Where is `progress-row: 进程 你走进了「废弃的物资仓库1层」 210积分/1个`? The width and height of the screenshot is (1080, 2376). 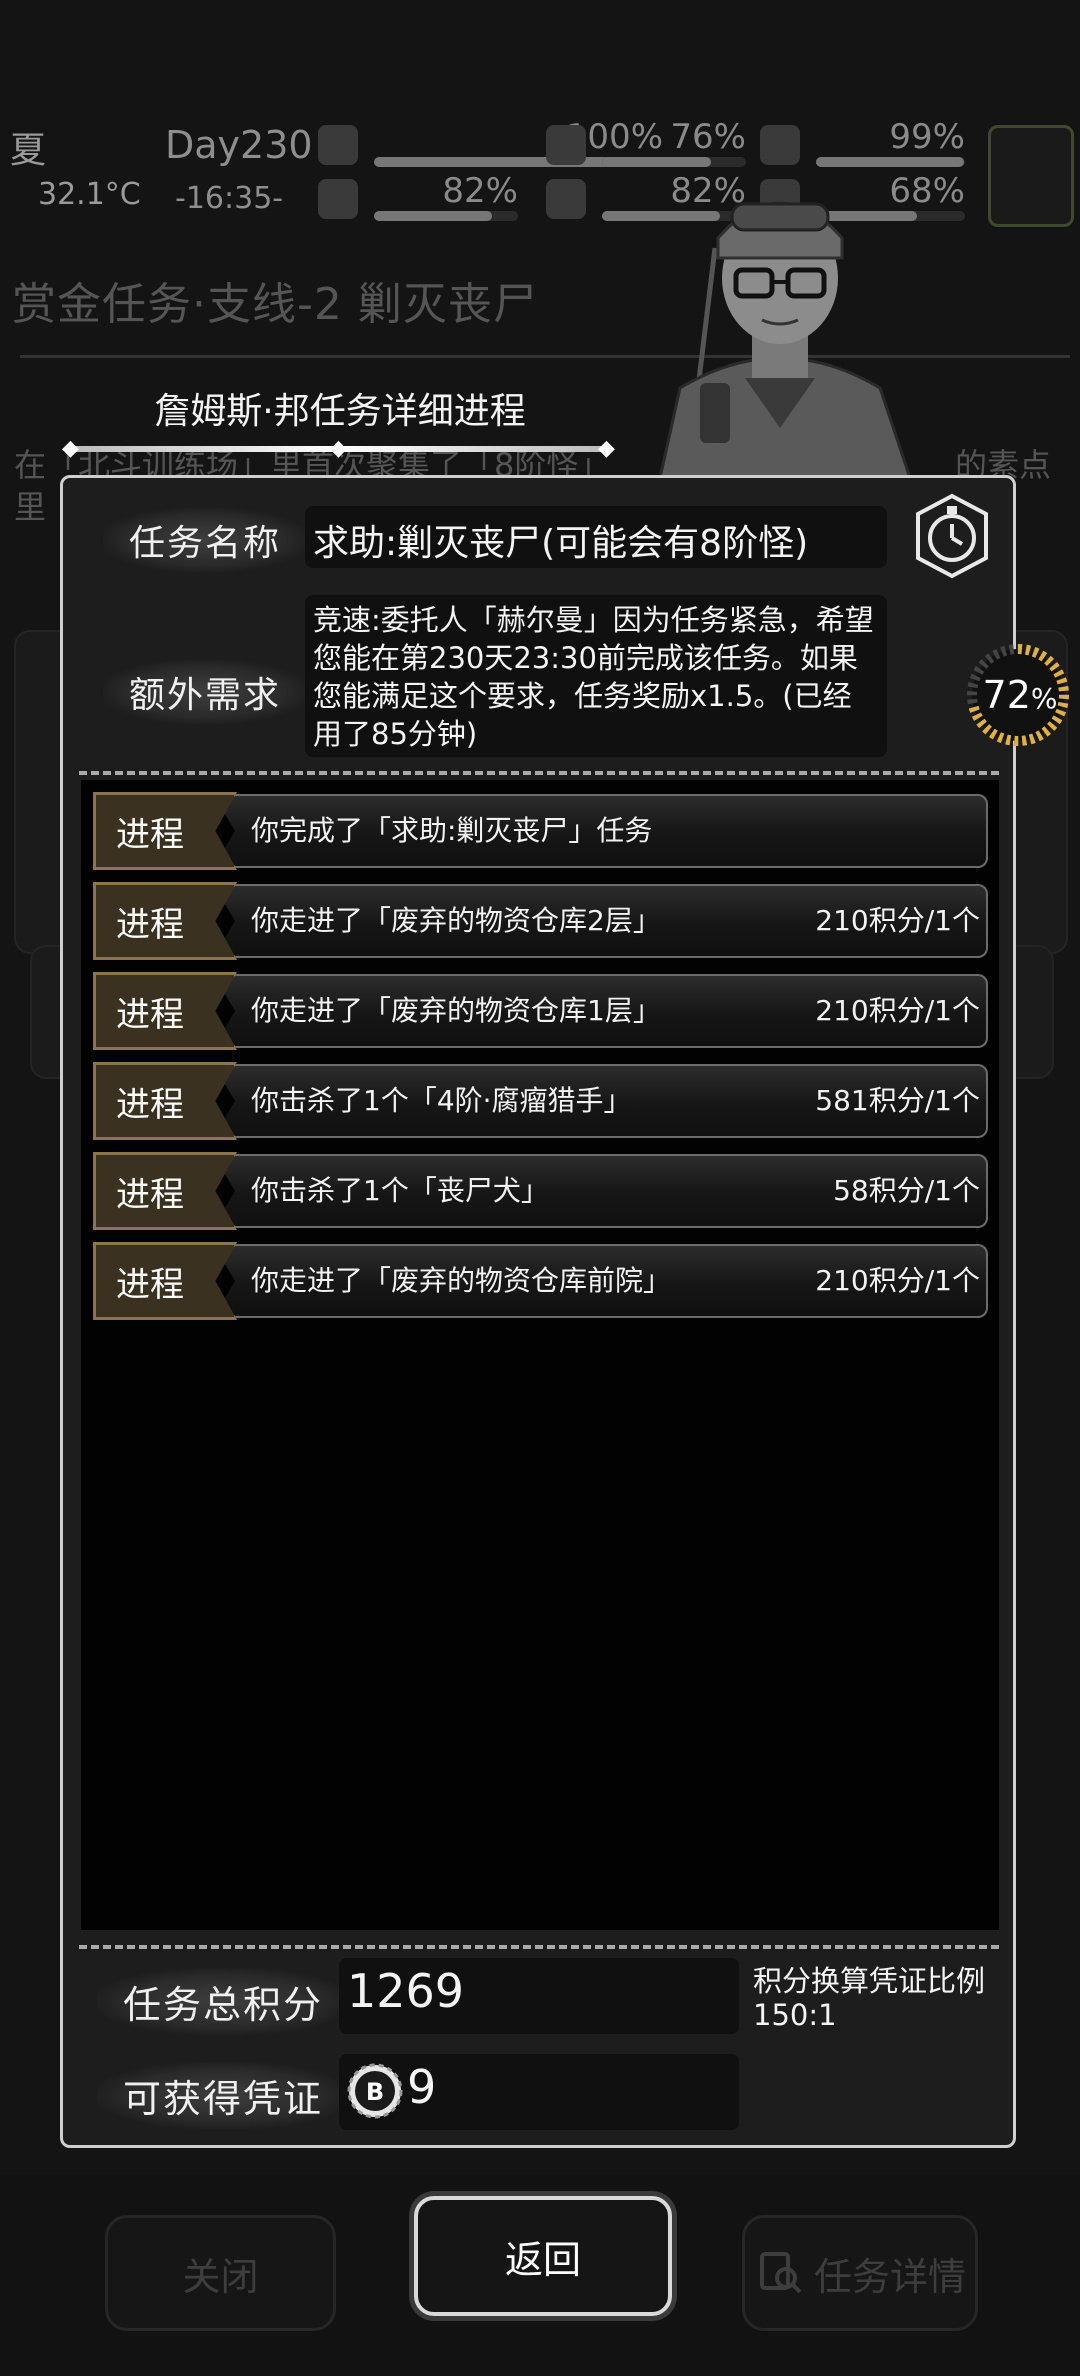
progress-row: 进程 你走进了「废弃的物资仓库1层」 210积分/1个 is located at coordinates (540, 1011).